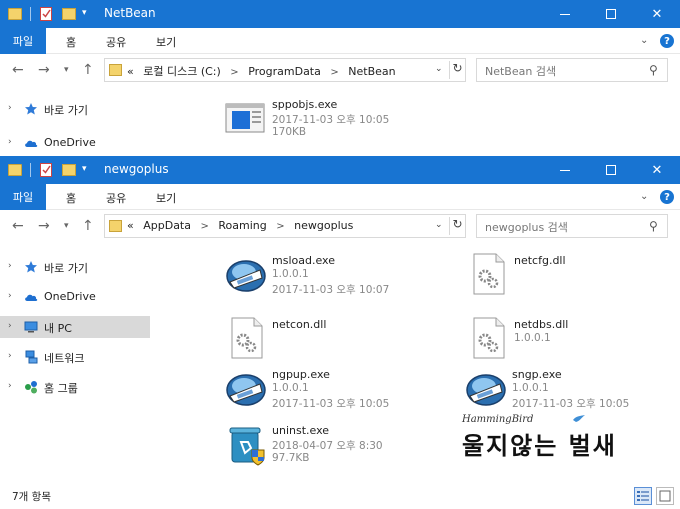 This screenshot has height=509, width=680. Describe the element at coordinates (572, 226) in the screenshot. I see `search-input: newgoplus 검색 ⚲` at that location.